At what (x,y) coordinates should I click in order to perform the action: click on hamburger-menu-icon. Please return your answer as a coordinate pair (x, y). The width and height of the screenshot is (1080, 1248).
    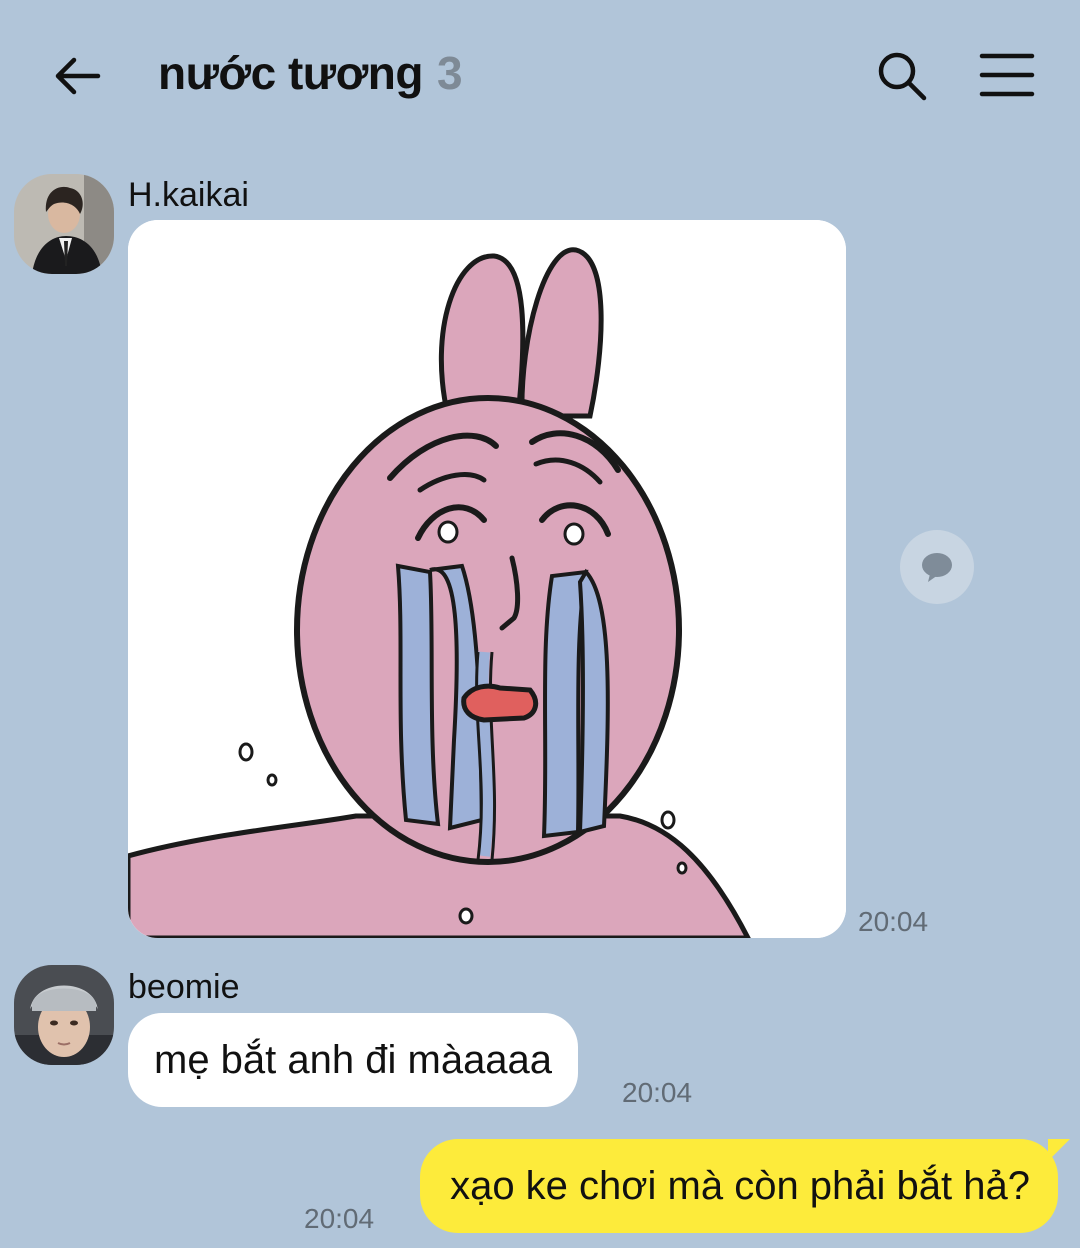
    Looking at the image, I should click on (1007, 75).